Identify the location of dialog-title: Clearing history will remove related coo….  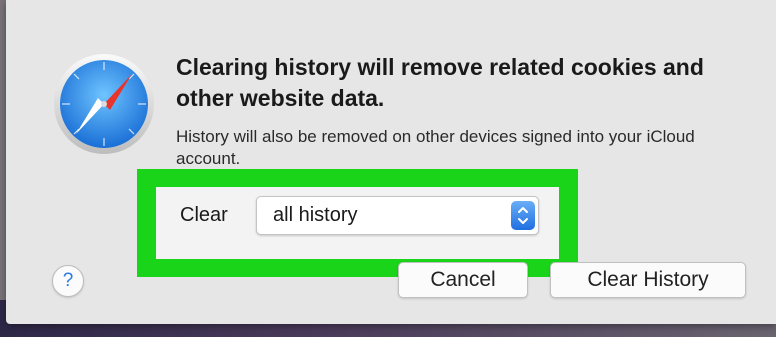
(440, 82).